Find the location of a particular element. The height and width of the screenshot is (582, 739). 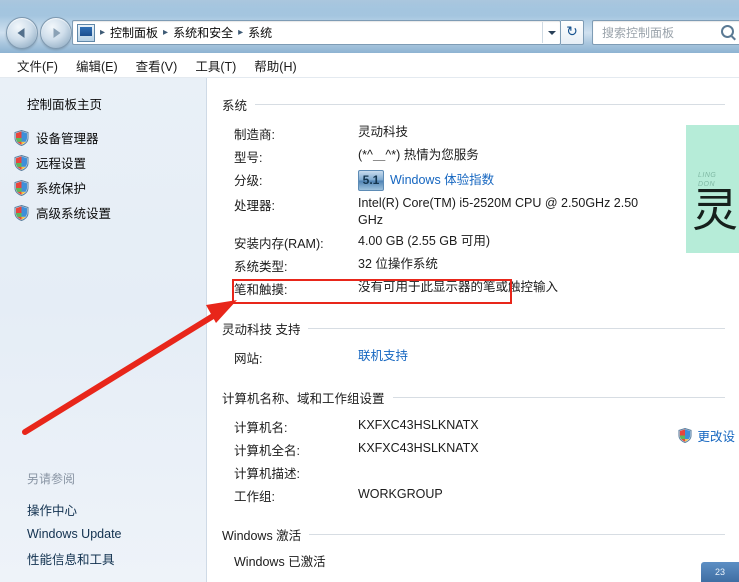

online-support-link: 联机支持 is located at coordinates (383, 356).